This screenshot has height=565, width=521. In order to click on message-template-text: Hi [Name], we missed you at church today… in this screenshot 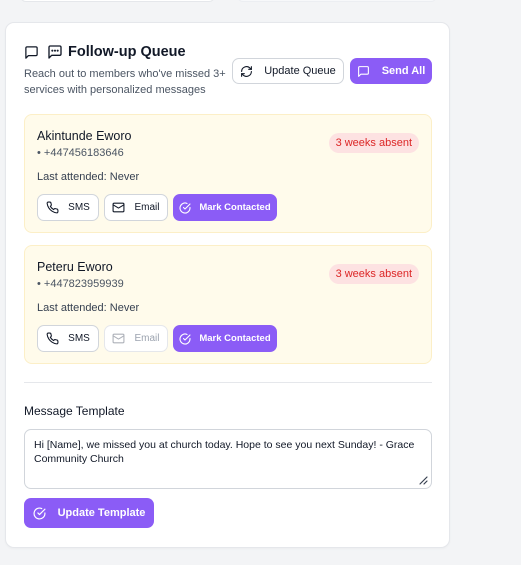, I will do `click(224, 452)`.